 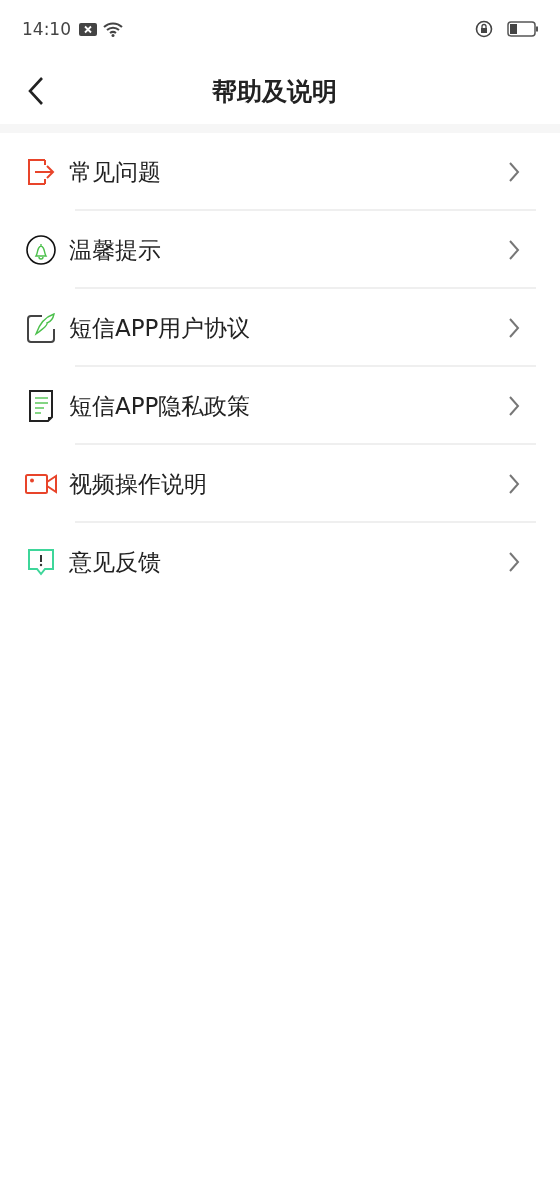 What do you see at coordinates (41, 172) in the screenshot?
I see `exit-icon` at bounding box center [41, 172].